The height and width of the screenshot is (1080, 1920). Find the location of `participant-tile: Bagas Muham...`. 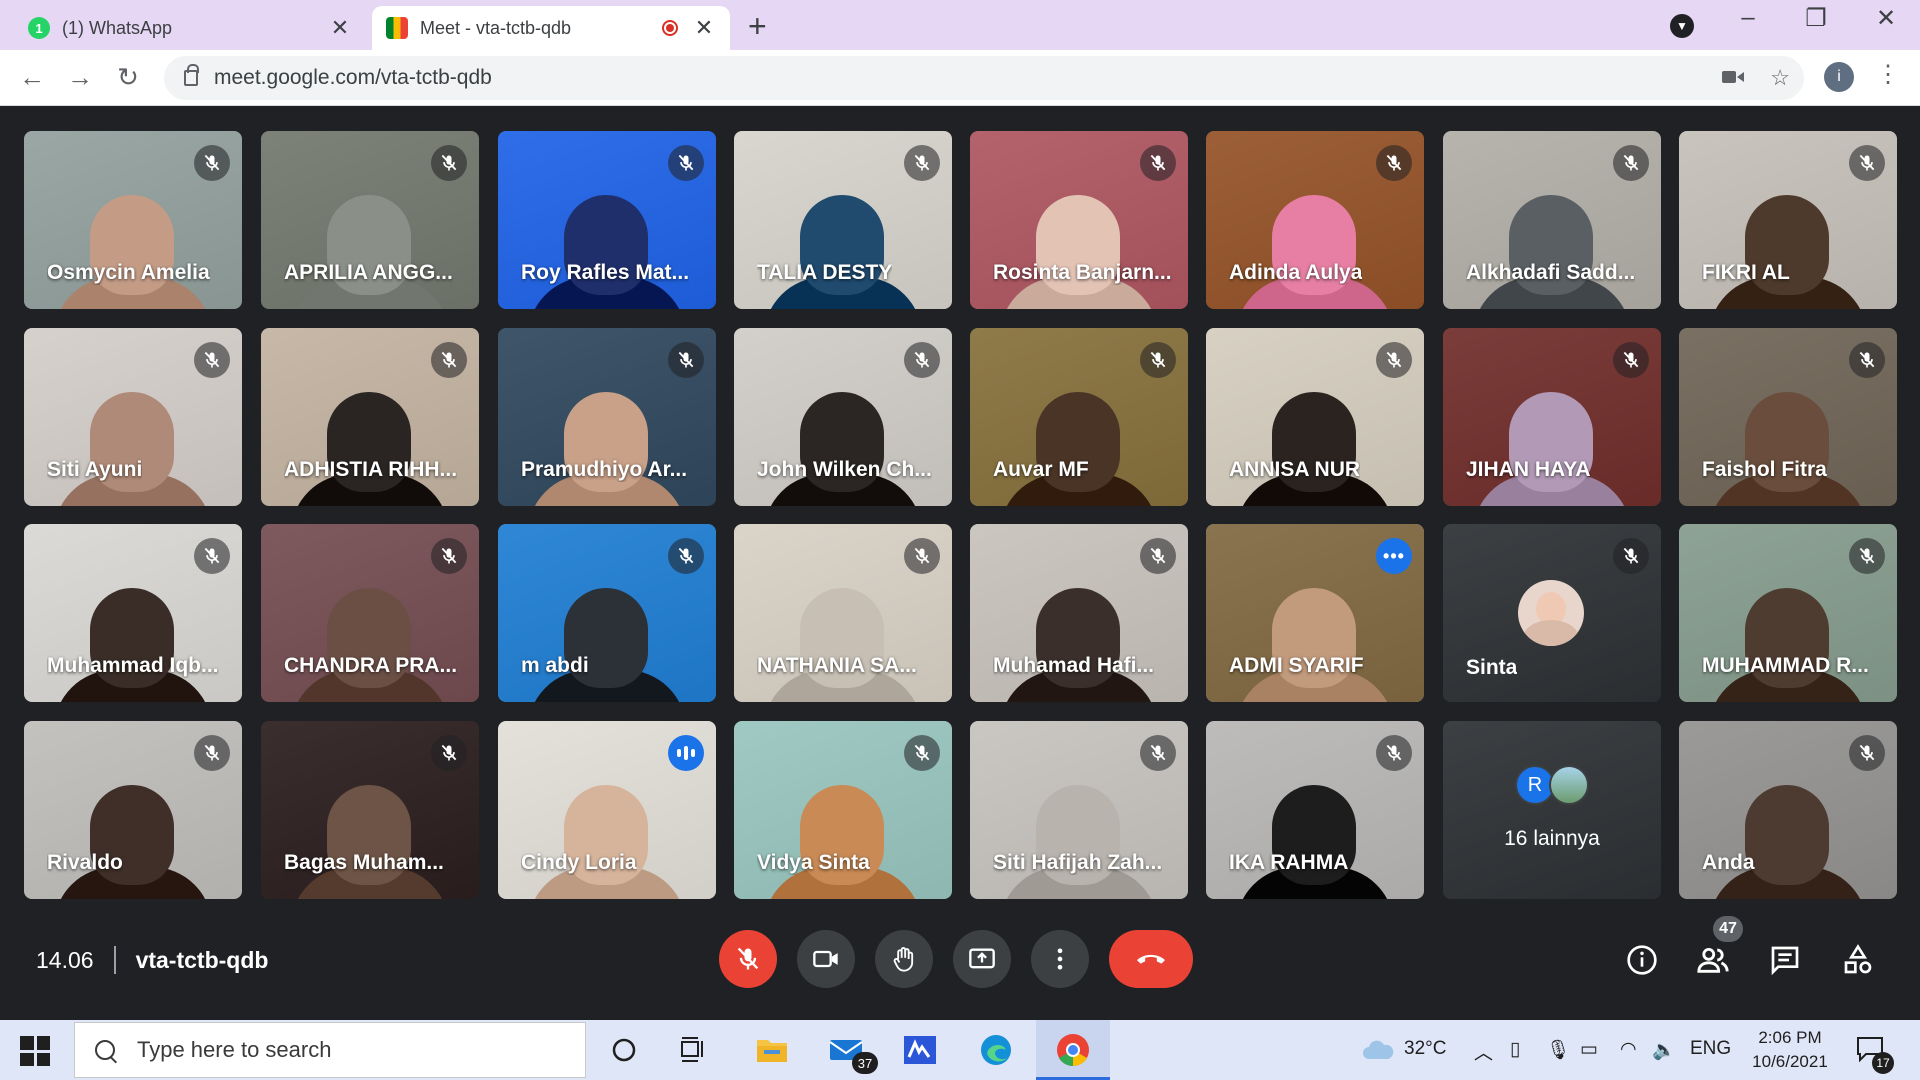

participant-tile: Bagas Muham... is located at coordinates (370, 810).